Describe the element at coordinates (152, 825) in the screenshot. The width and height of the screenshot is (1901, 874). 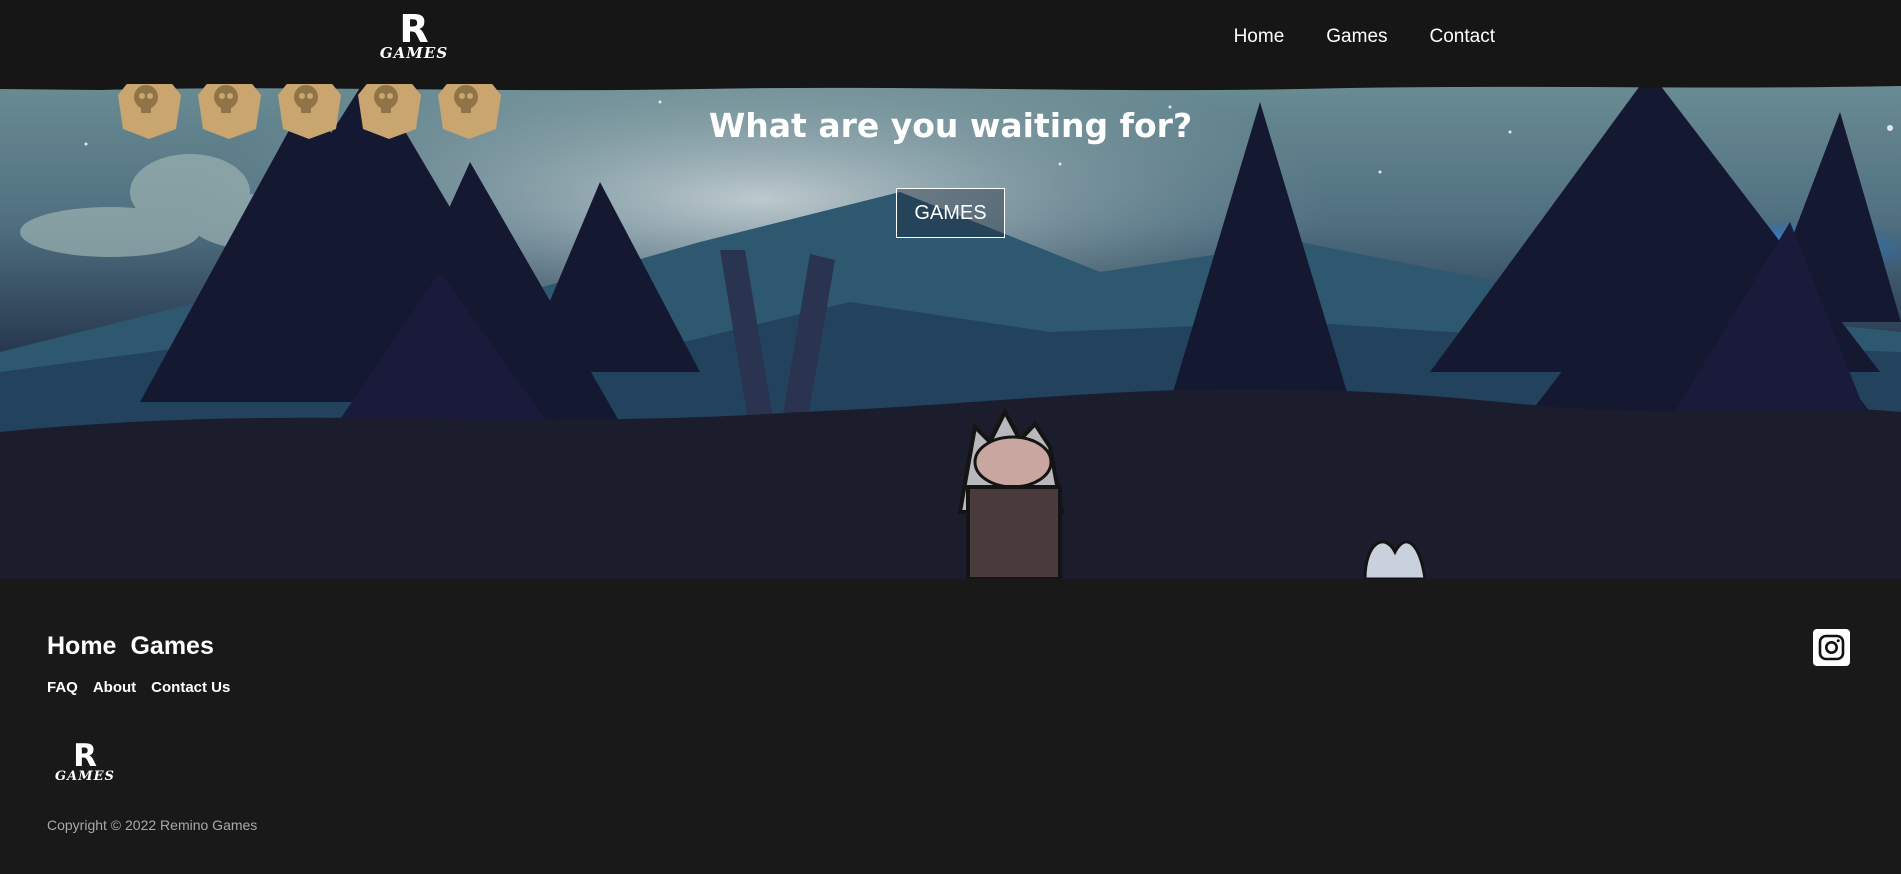
I see `copyright-text: Copyright © 2022 Remino Games` at that location.